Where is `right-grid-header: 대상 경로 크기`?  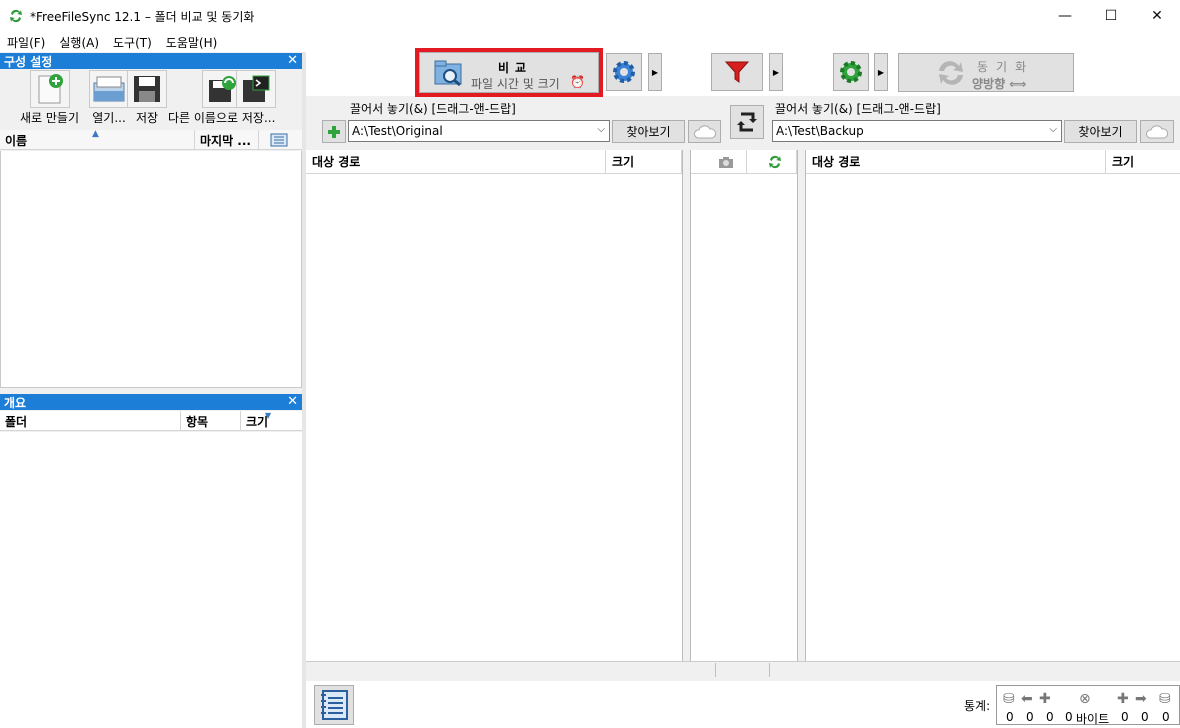 right-grid-header: 대상 경로 크기 is located at coordinates (993, 162).